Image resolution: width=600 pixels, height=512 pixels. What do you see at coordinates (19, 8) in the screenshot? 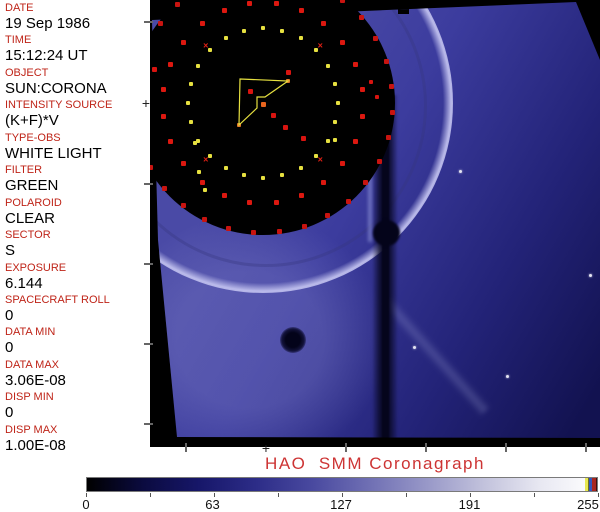
I see `field-label: DATE` at bounding box center [19, 8].